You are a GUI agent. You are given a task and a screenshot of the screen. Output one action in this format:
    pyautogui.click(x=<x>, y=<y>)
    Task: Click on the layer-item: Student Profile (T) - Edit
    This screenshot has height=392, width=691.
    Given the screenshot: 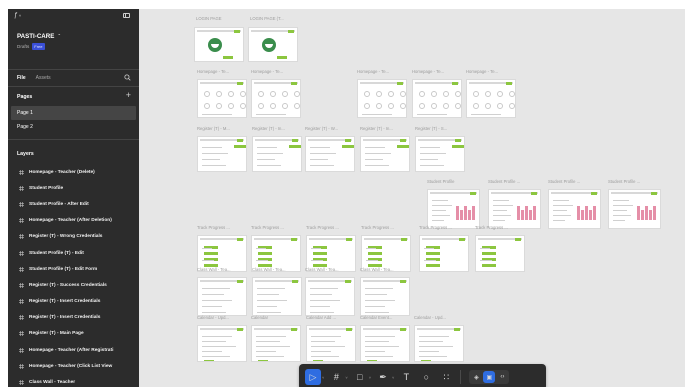 What is the action you would take?
    pyautogui.click(x=73, y=253)
    